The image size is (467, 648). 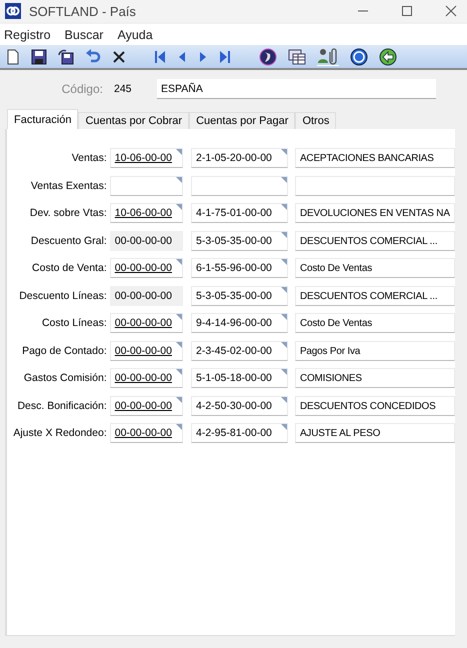 I want to click on account-field, so click(x=239, y=186).